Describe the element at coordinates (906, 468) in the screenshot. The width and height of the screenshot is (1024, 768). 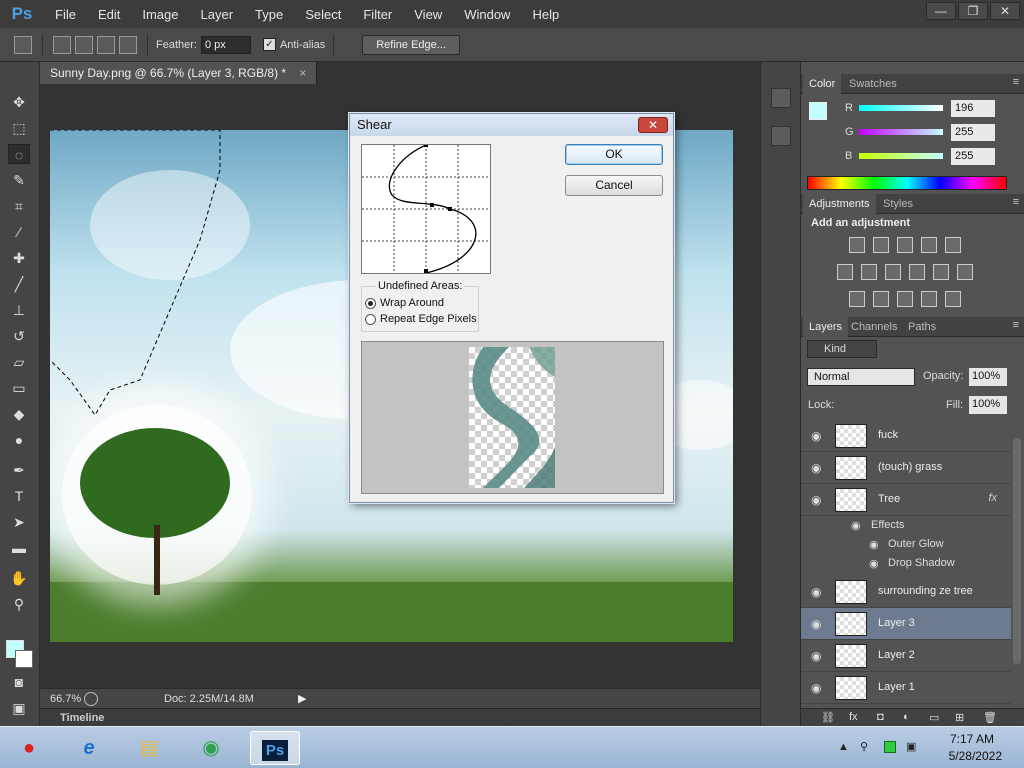
I see `layer-row: ◉ (touch) grass` at that location.